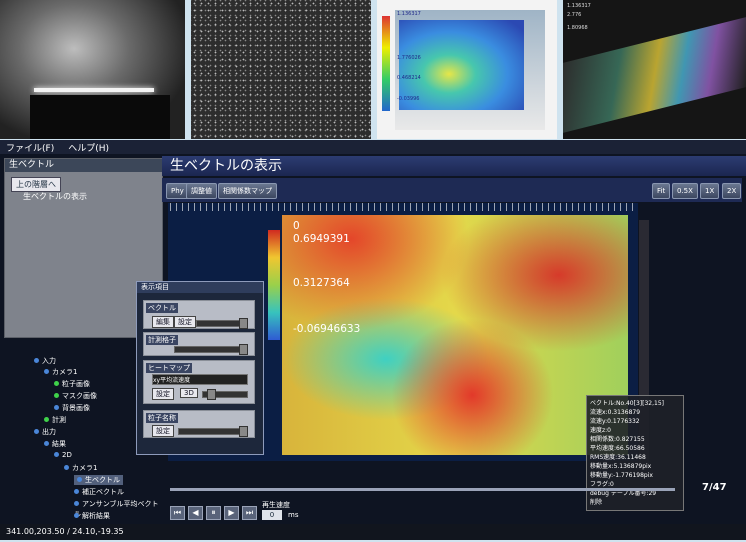 This screenshot has width=746, height=542. Describe the element at coordinates (452, 190) in the screenshot. I see `toolbar: Phy 調整値 相関係数マップ Fit 0.5X 1X 2X` at that location.